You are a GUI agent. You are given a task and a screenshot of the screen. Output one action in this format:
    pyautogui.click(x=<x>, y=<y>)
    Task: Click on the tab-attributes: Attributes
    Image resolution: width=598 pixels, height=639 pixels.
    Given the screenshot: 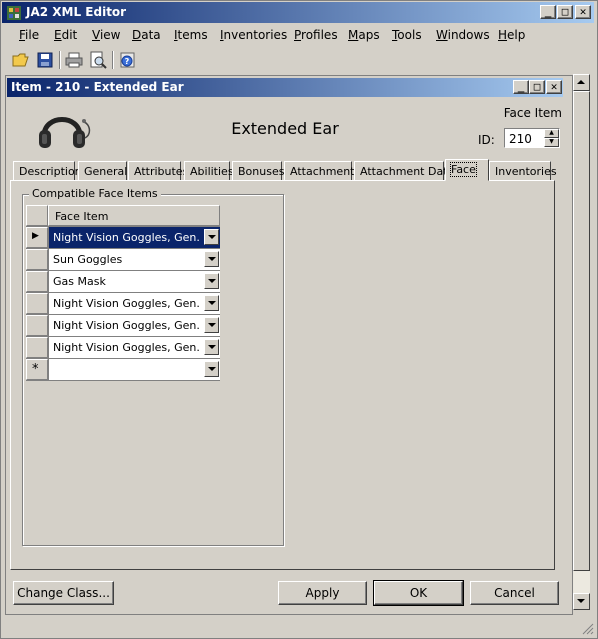 What is the action you would take?
    pyautogui.click(x=158, y=171)
    